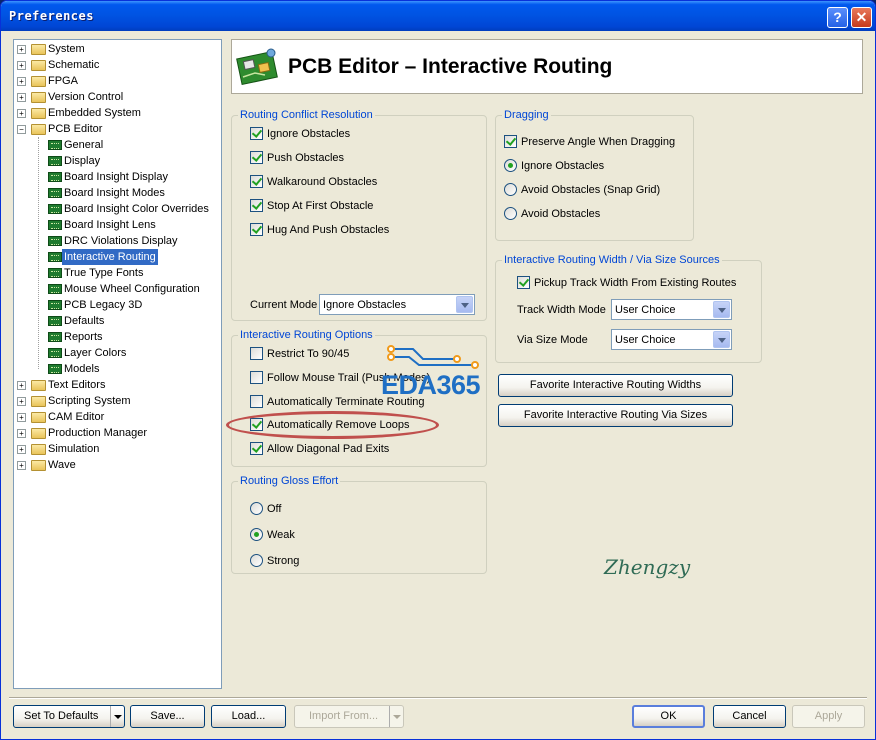 Image resolution: width=876 pixels, height=740 pixels. What do you see at coordinates (117, 401) in the screenshot?
I see `tree-item-scripting-system: + Scripting System` at bounding box center [117, 401].